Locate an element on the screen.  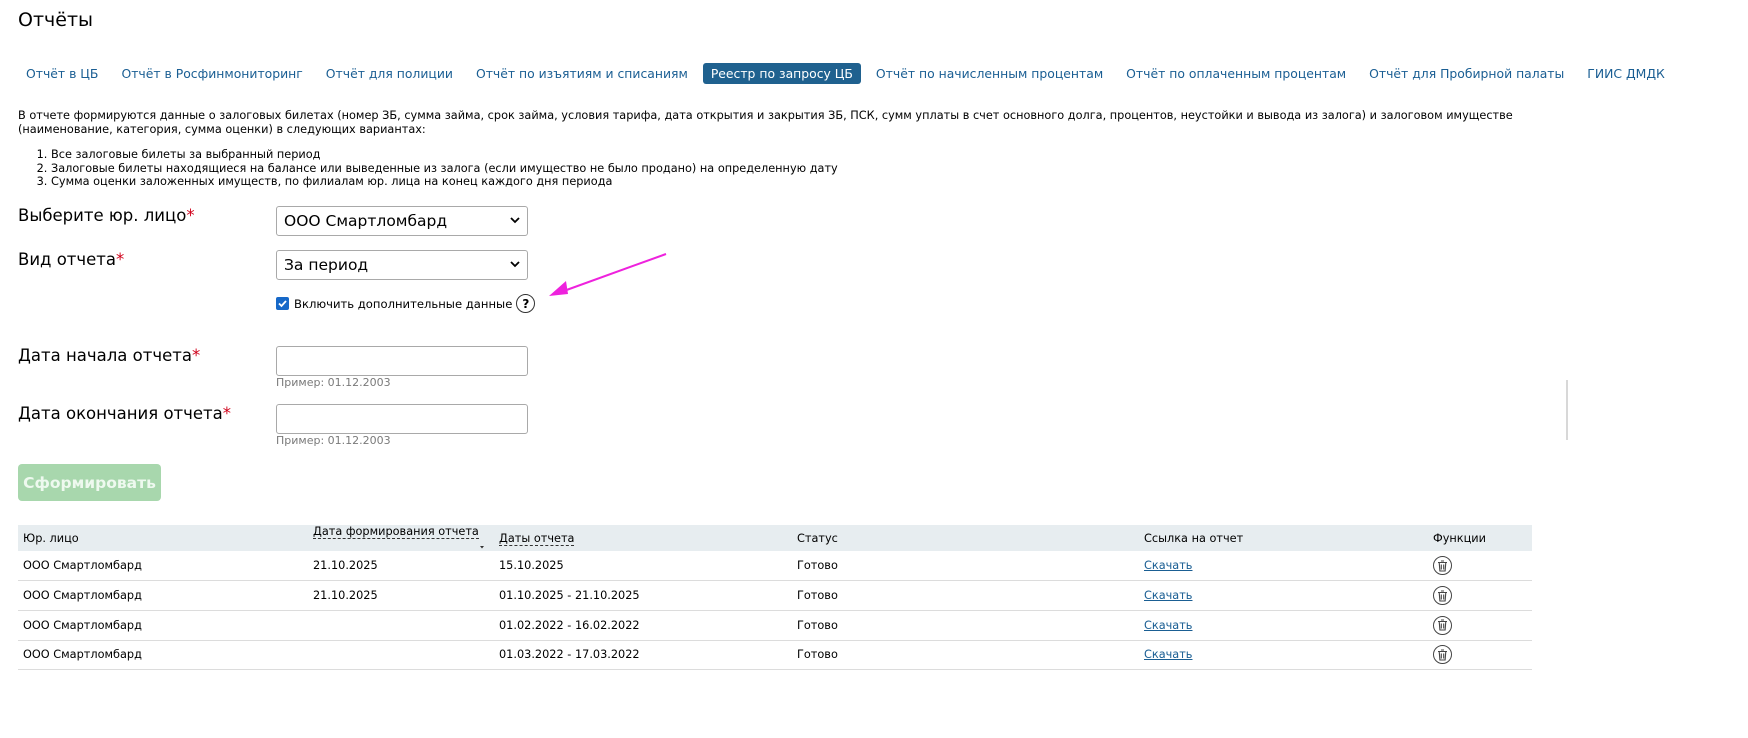
legal-entity-label: Выберите юр. лицо* is located at coordinates (106, 215).